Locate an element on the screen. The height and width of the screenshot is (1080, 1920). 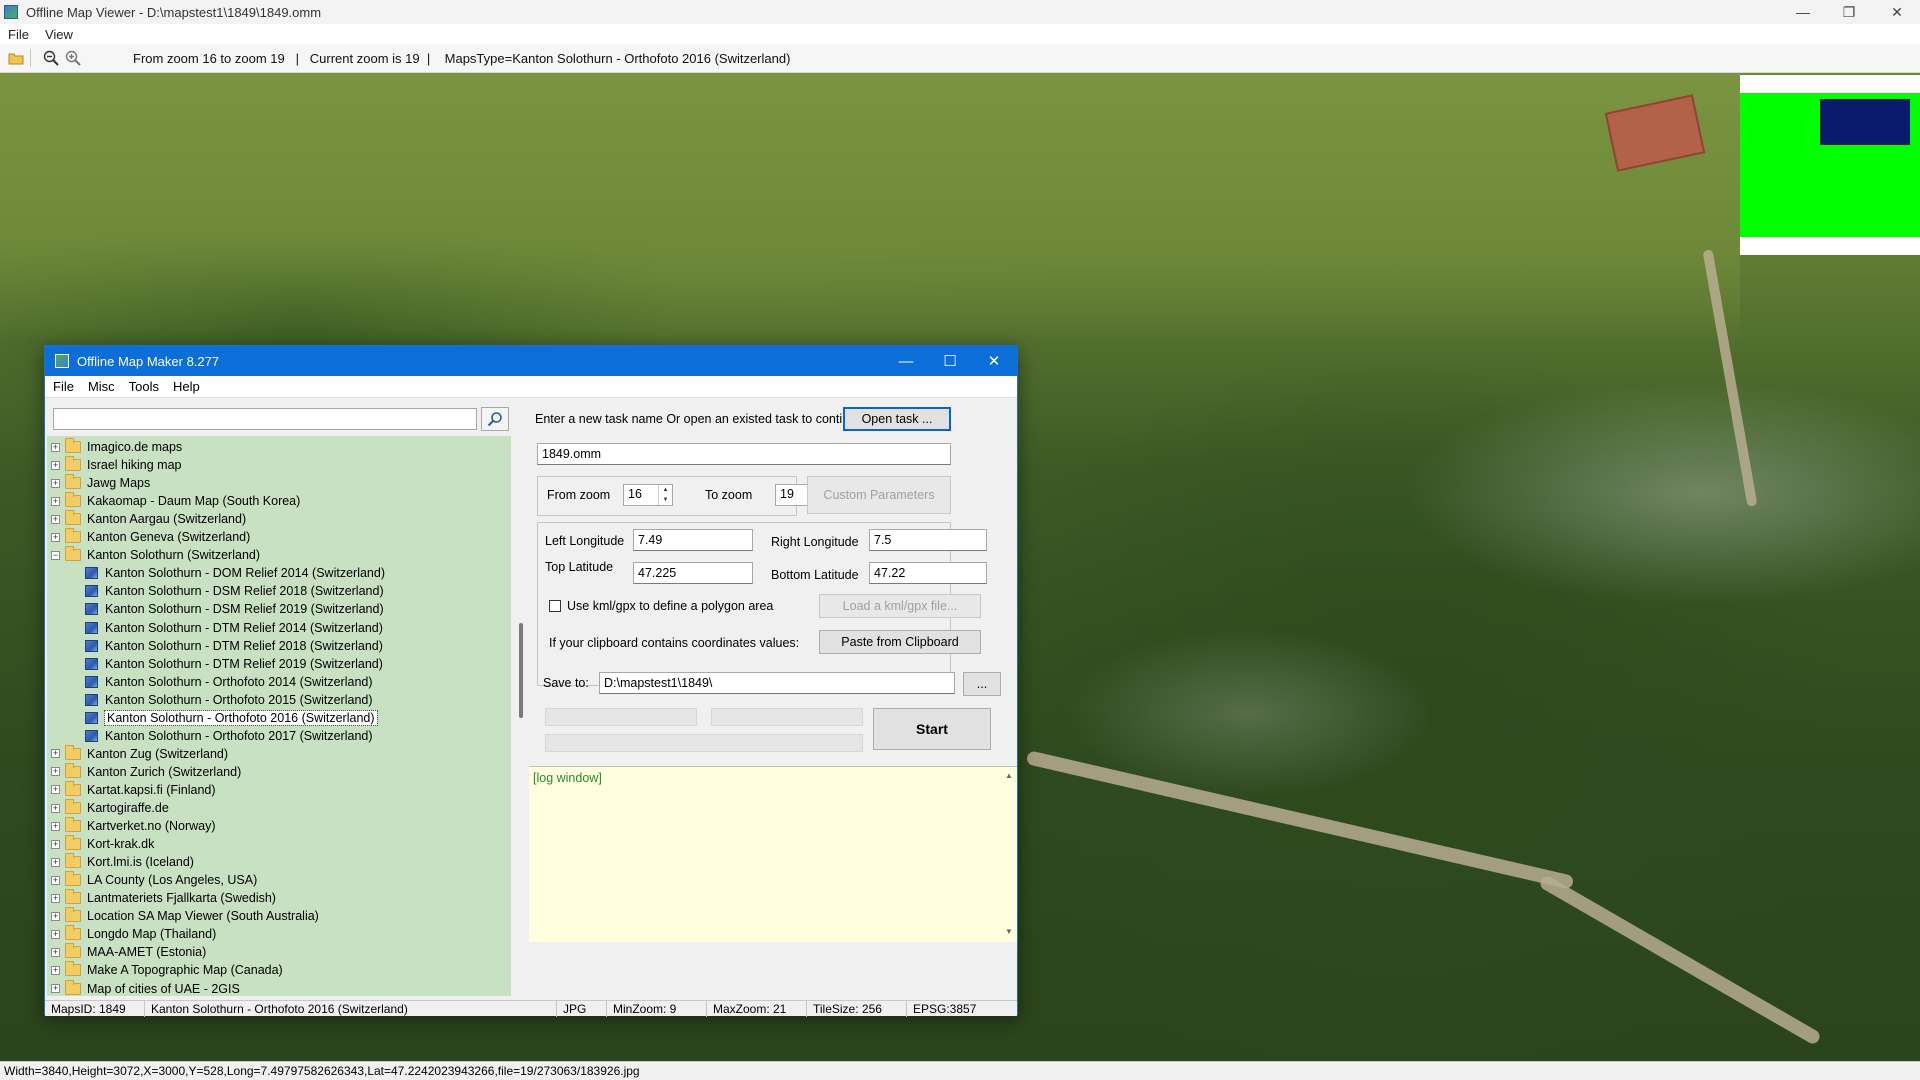
tree-folder-item: + Israel hiking map is located at coordinates (116, 465).